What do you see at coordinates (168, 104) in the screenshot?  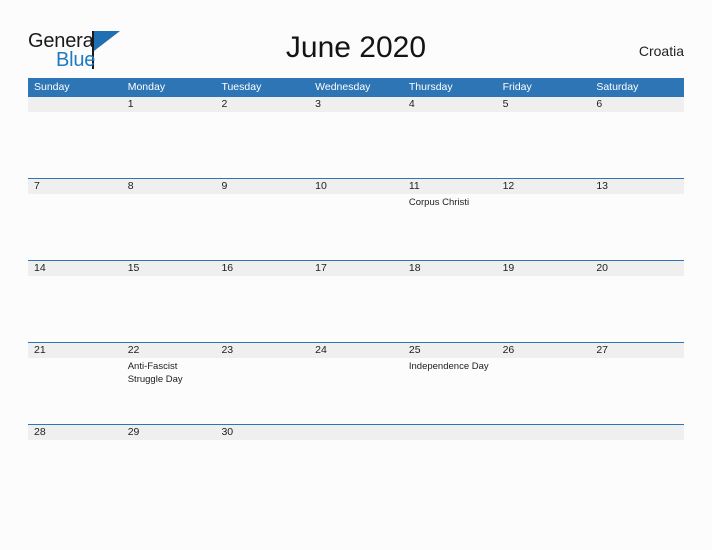 I see `day-number: 1` at bounding box center [168, 104].